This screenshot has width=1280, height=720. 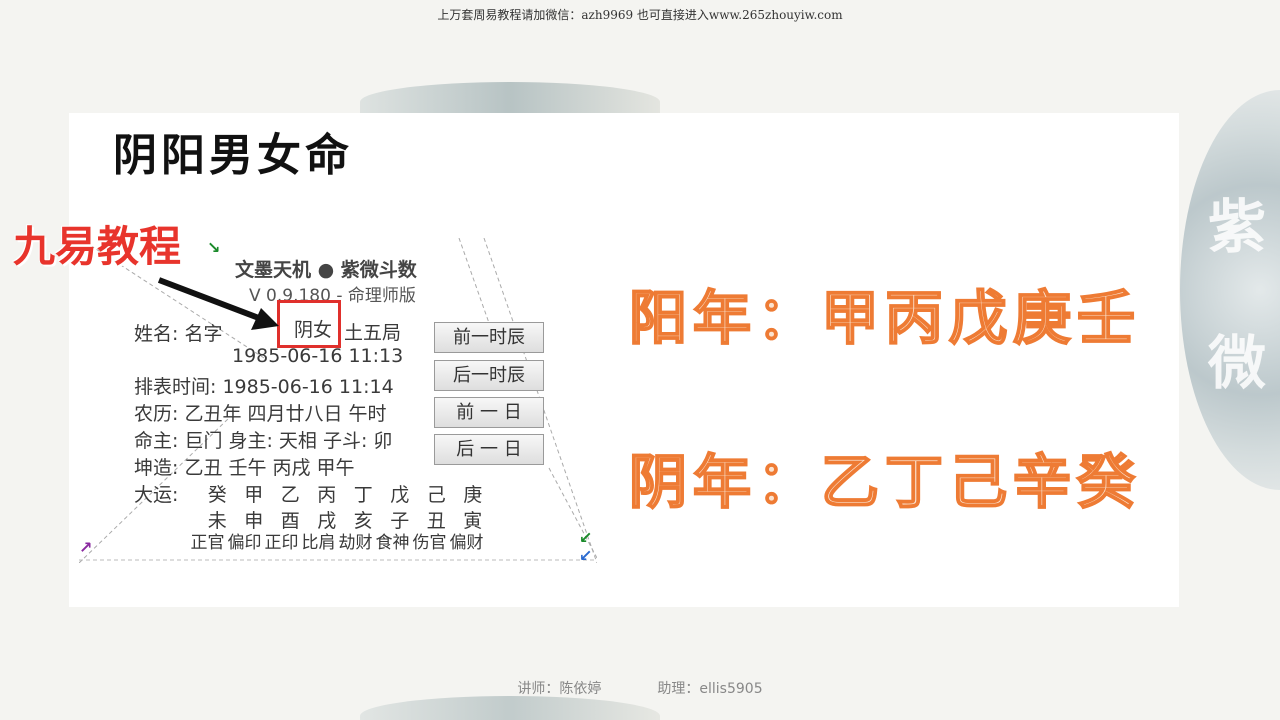 I want to click on pointer-arrow-icon, so click(x=218, y=303).